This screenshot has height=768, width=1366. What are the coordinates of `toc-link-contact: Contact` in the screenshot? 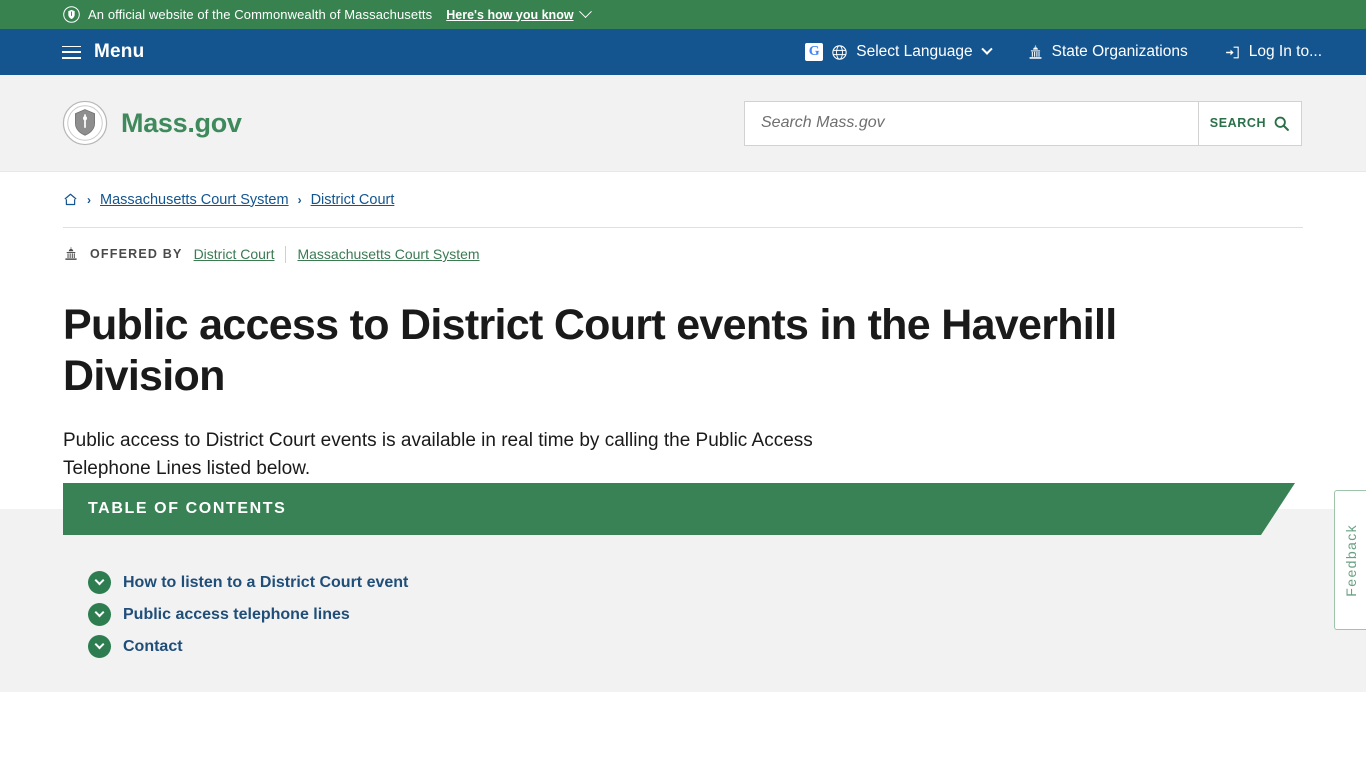 It's located at (153, 647).